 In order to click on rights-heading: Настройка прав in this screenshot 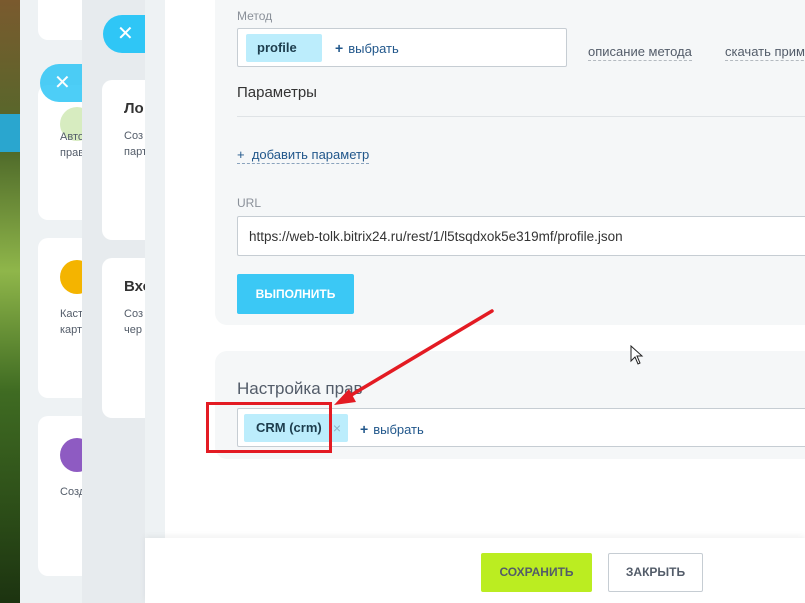, I will do `click(300, 388)`.